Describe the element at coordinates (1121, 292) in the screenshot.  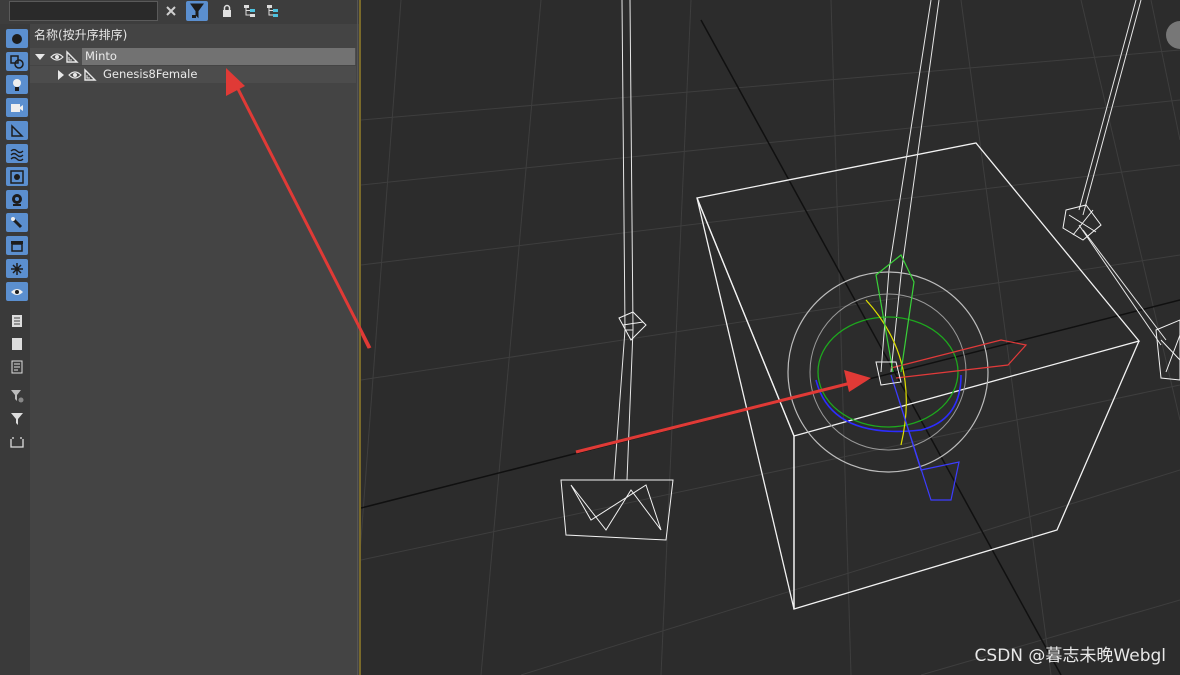
I see `bone-cluster-right` at that location.